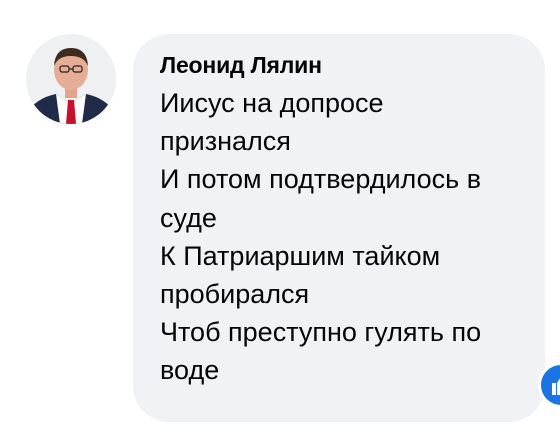 The image size is (560, 435). I want to click on comment-line: признался, so click(225, 141).